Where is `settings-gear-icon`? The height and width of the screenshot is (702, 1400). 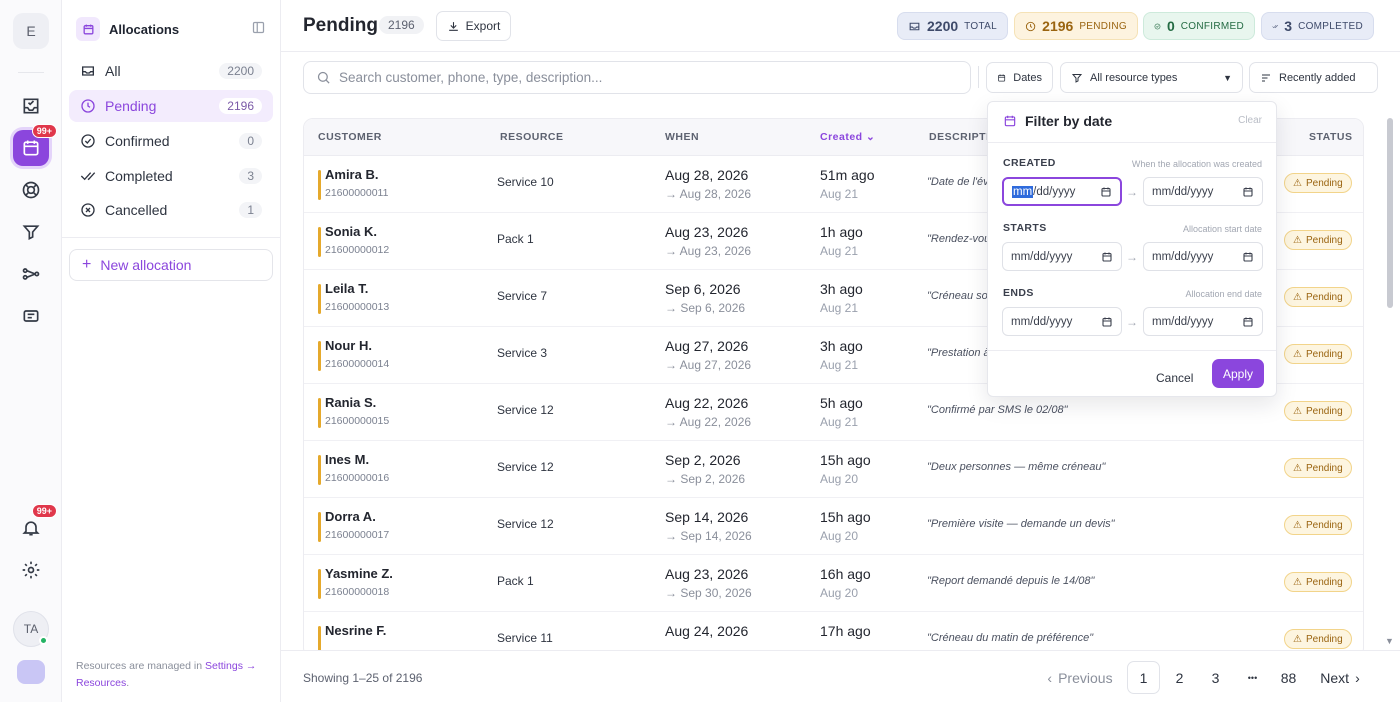 settings-gear-icon is located at coordinates (31, 570).